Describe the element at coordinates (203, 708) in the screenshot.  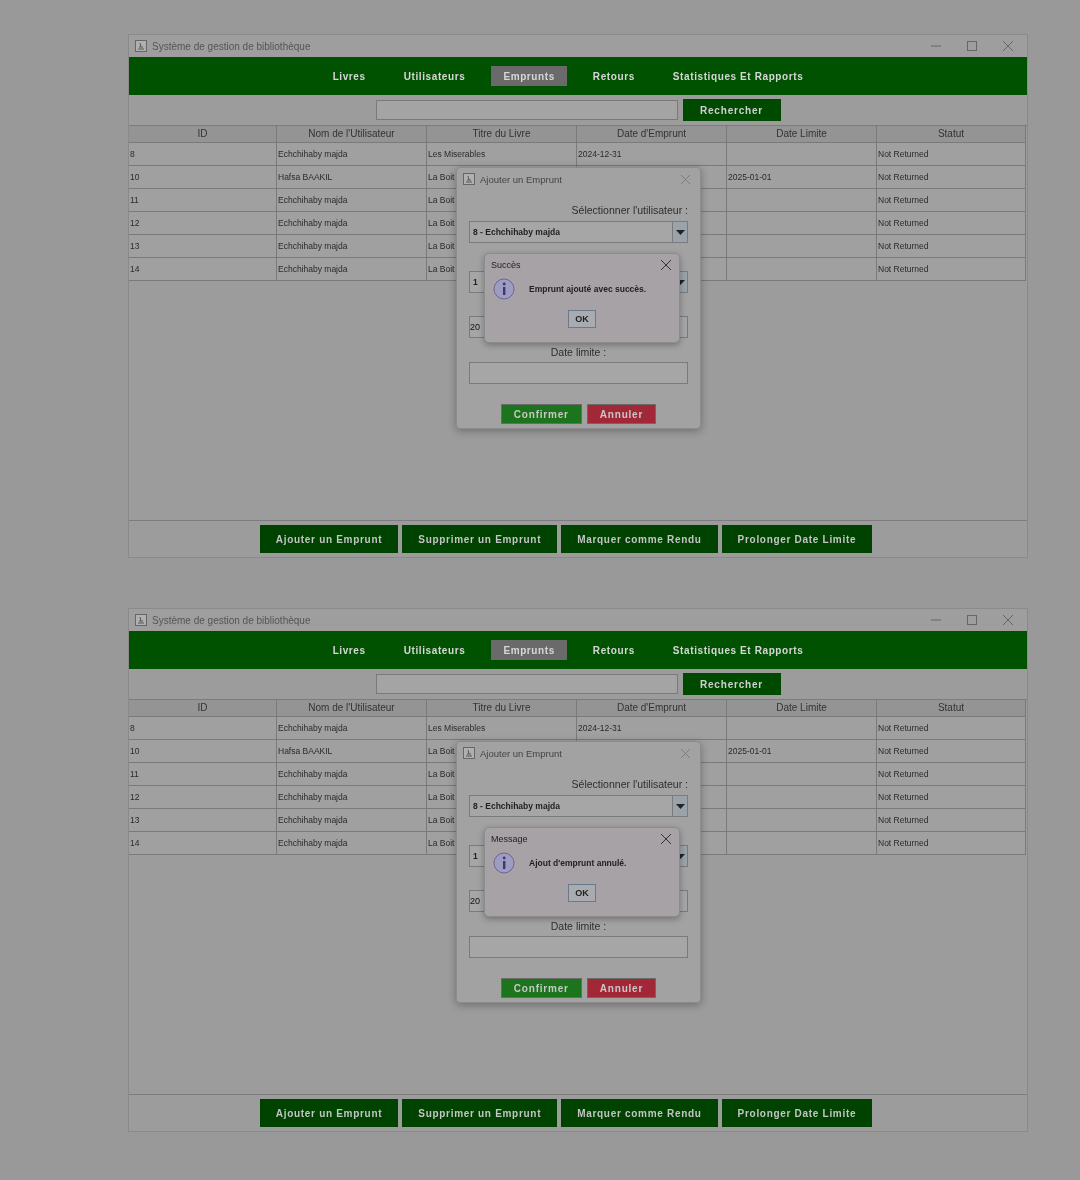
I see `column-header: ID` at that location.